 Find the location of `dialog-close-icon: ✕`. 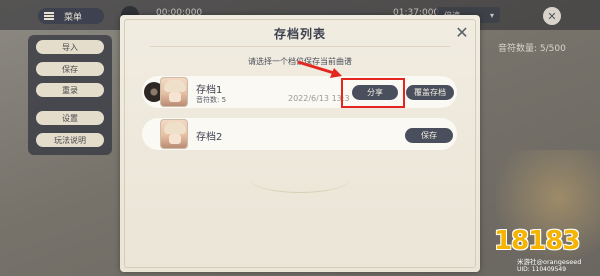

dialog-close-icon: ✕ is located at coordinates (462, 32).